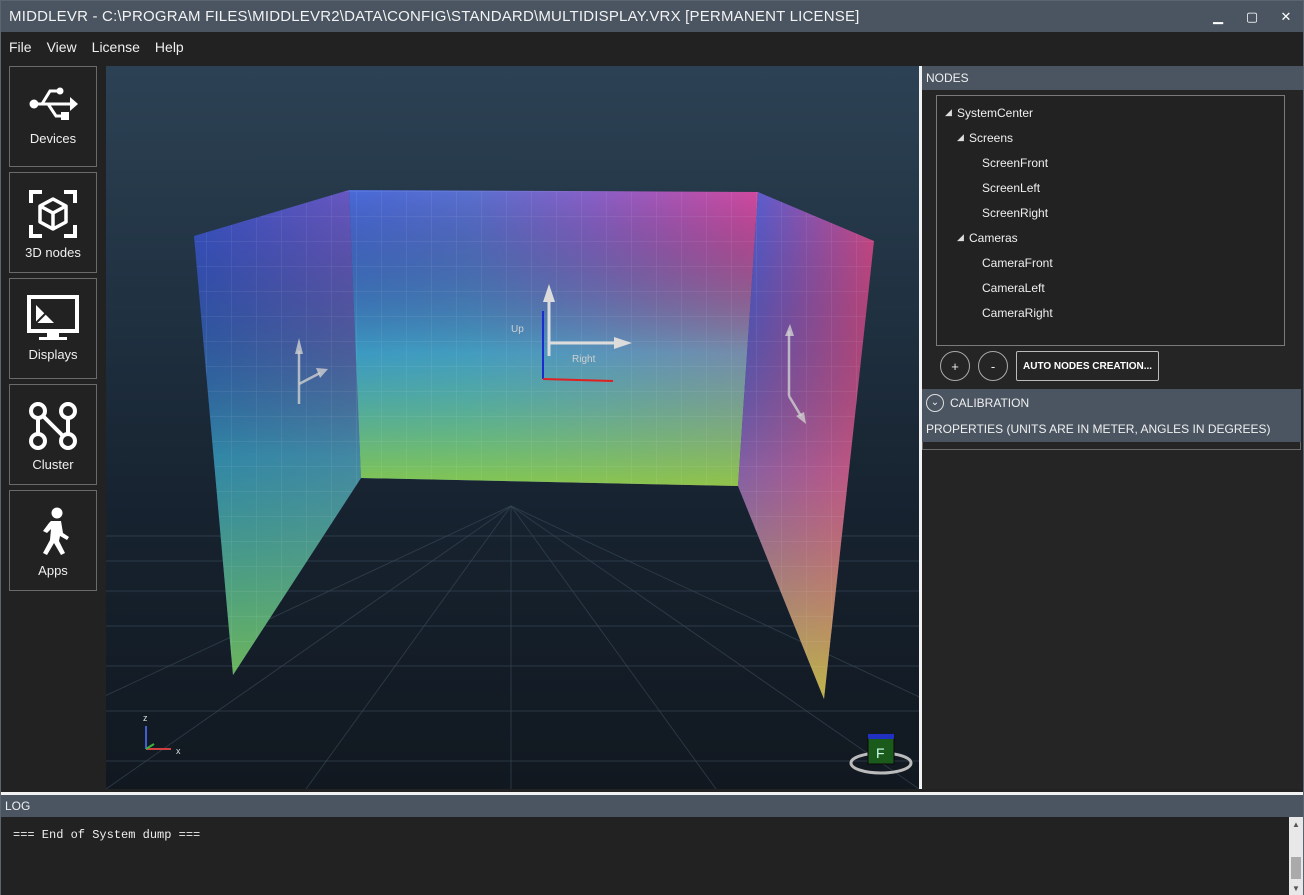  What do you see at coordinates (1110, 237) in the screenshot?
I see `tree-node-cameras: ◢ Cameras` at bounding box center [1110, 237].